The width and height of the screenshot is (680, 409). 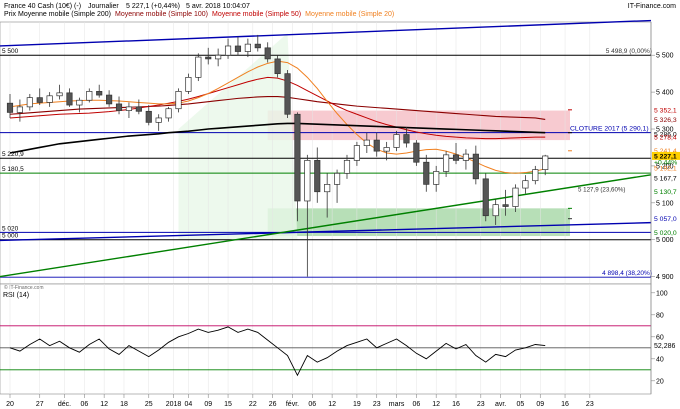 I want to click on date-label: déc., so click(x=64, y=404).